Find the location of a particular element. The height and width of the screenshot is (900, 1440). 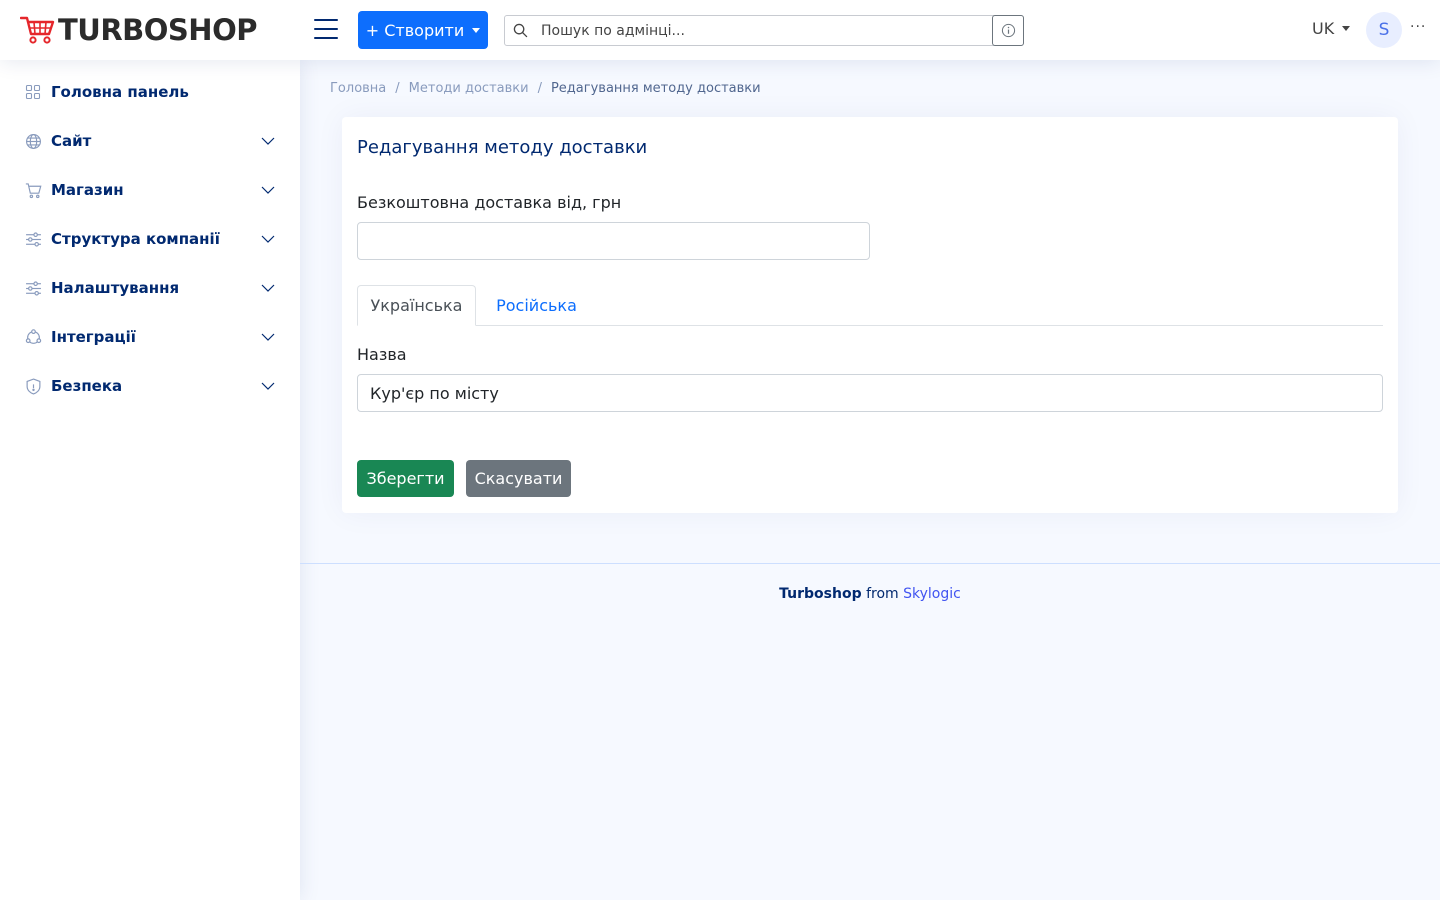

shield-icon is located at coordinates (33, 386).